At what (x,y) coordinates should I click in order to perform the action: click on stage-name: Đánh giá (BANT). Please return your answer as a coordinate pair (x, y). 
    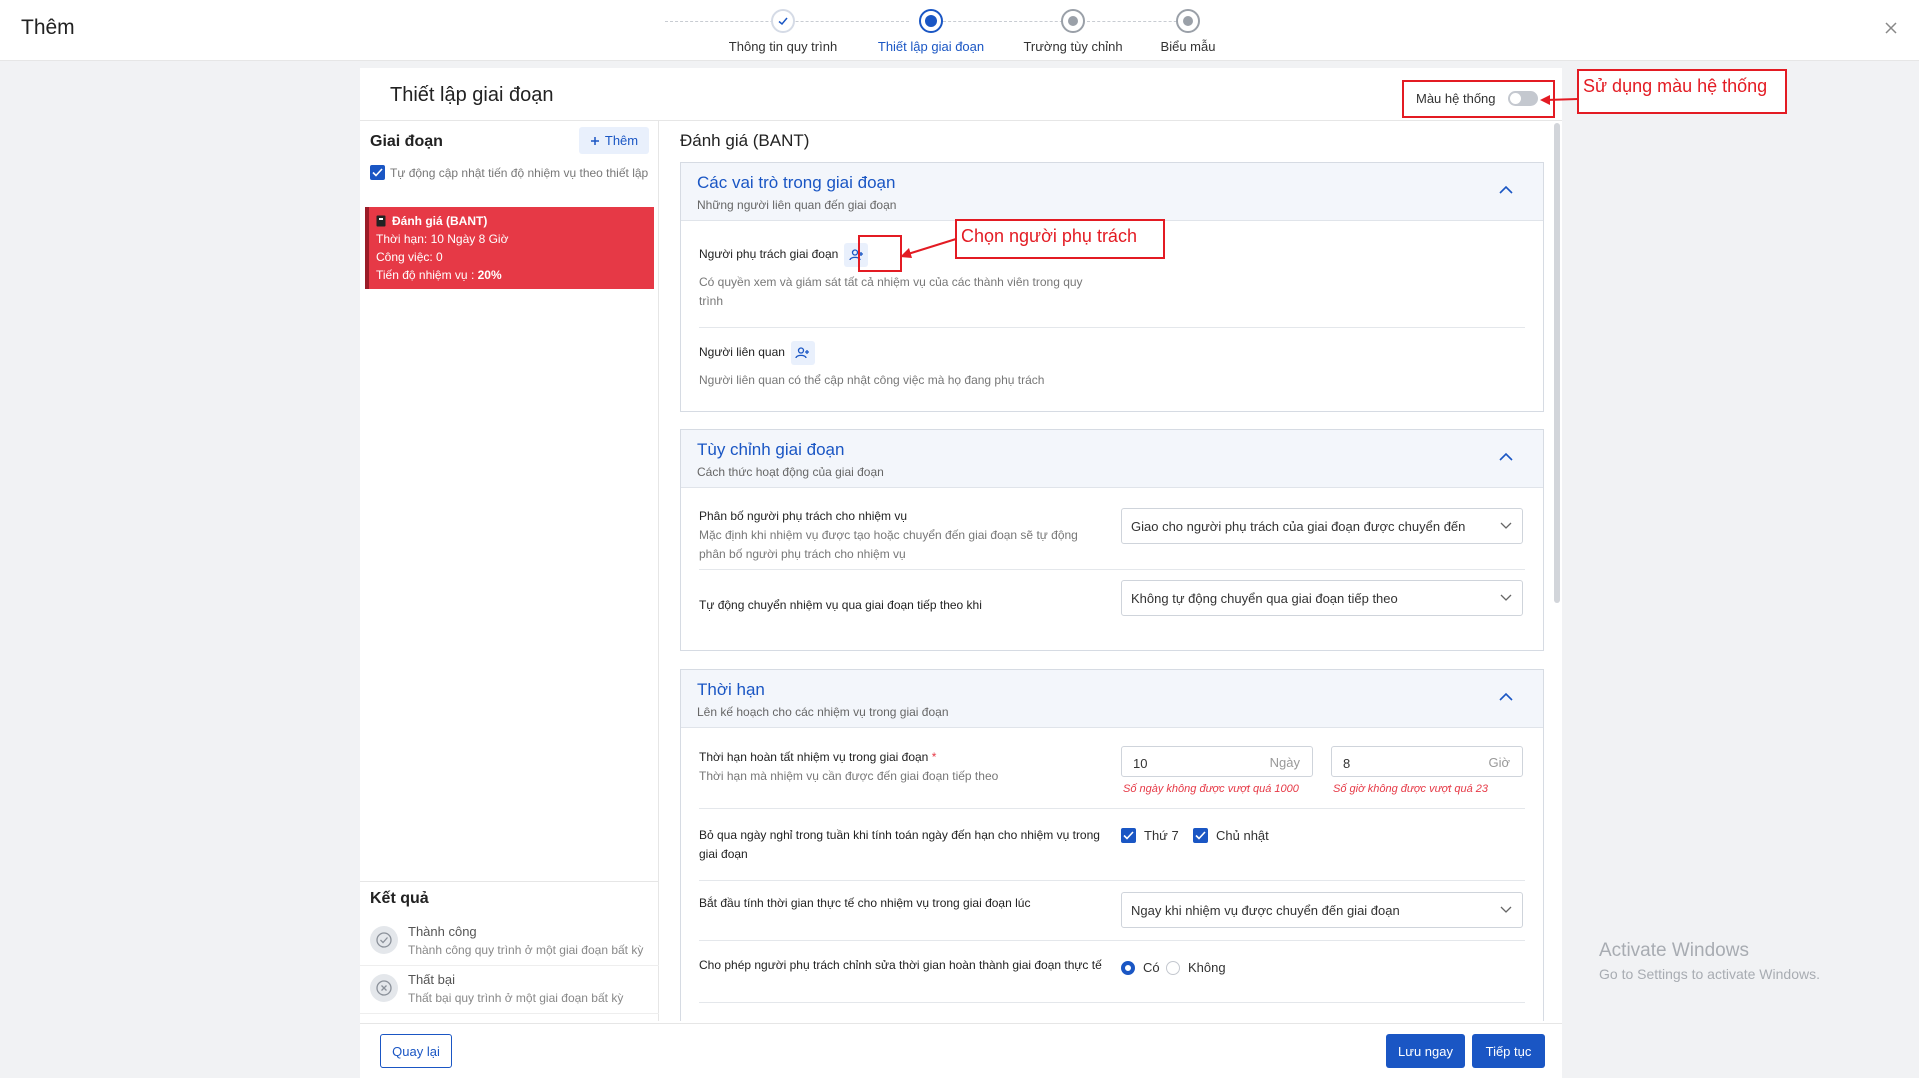
    Looking at the image, I should click on (440, 221).